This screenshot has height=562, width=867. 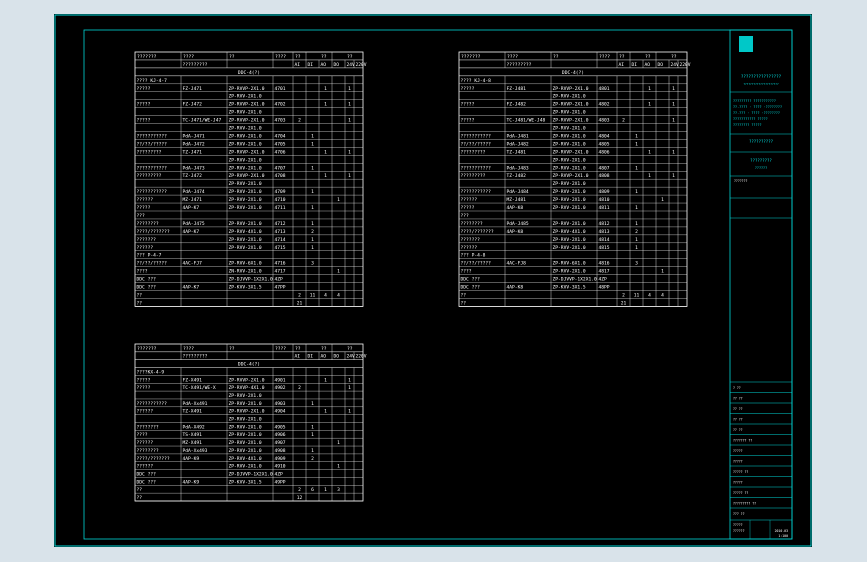 I want to click on table-cell: ????KX-4-9, so click(x=151, y=372).